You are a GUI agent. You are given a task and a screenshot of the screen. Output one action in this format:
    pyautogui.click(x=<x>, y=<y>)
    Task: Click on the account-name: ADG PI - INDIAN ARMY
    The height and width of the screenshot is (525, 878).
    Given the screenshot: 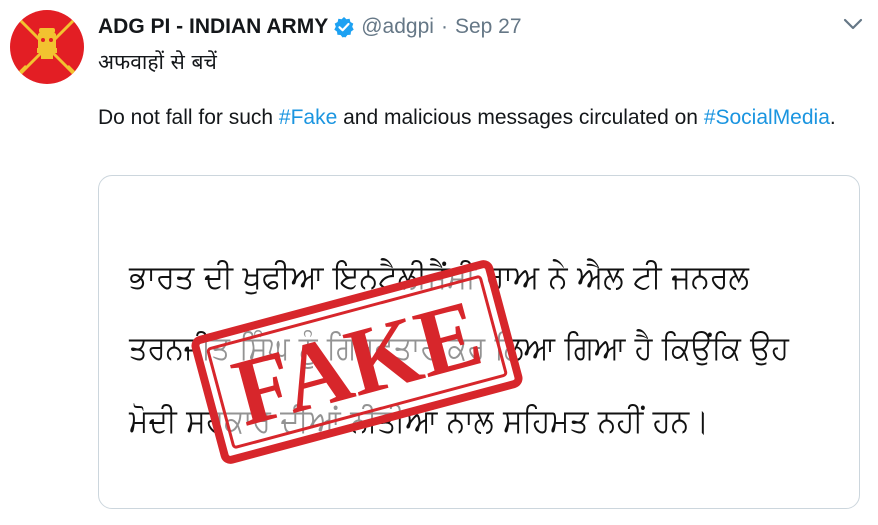 What is the action you would take?
    pyautogui.click(x=213, y=27)
    